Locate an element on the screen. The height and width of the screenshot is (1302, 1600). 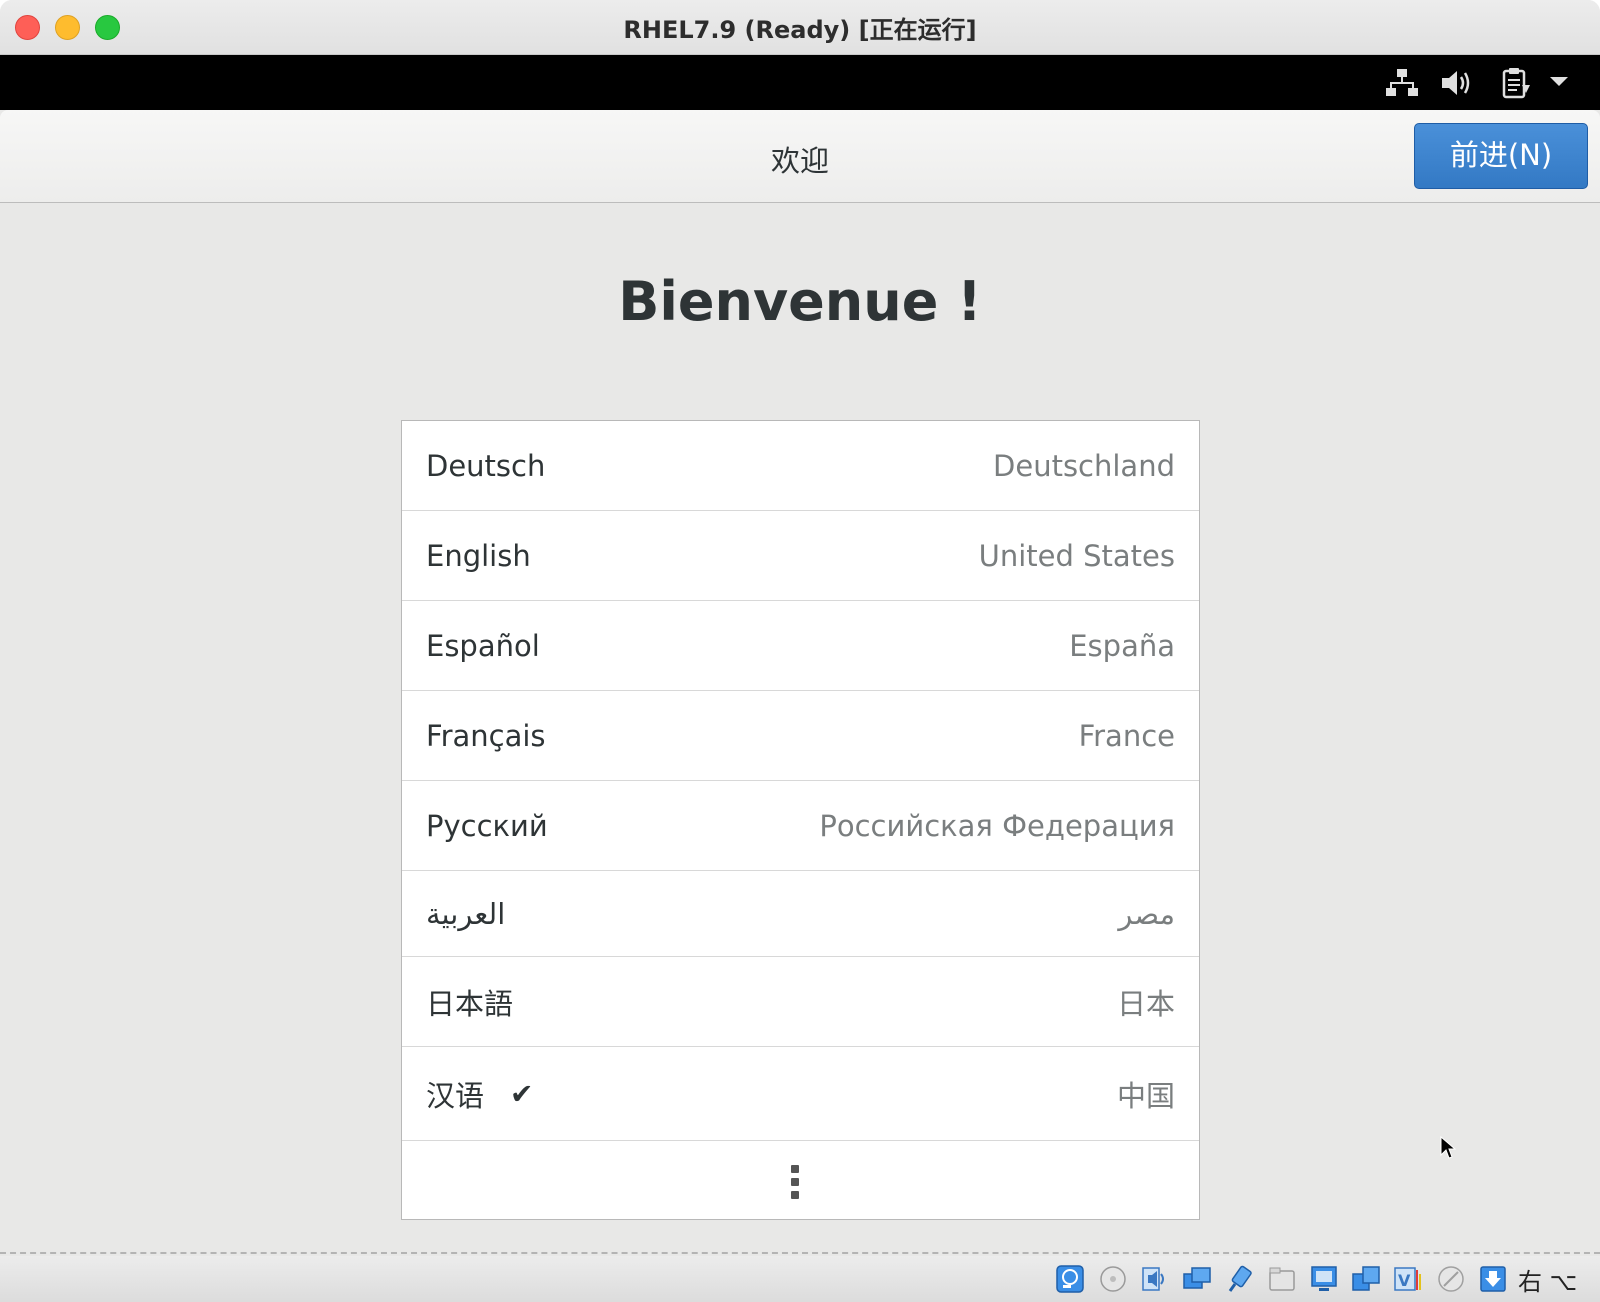
dropdown-arrow-icon is located at coordinates (1559, 81).